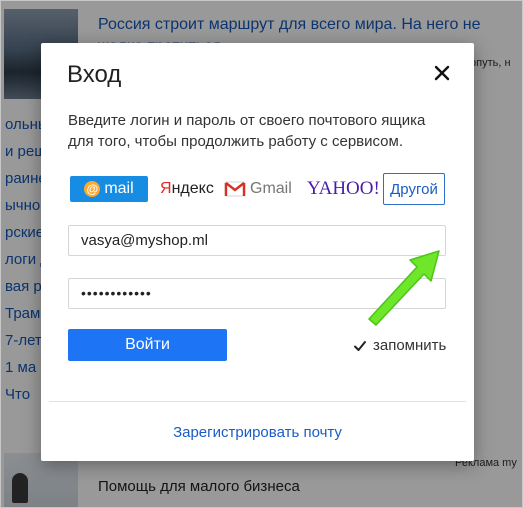 The image size is (523, 508). I want to click on remember-checkbox: запомнить, so click(399, 345).